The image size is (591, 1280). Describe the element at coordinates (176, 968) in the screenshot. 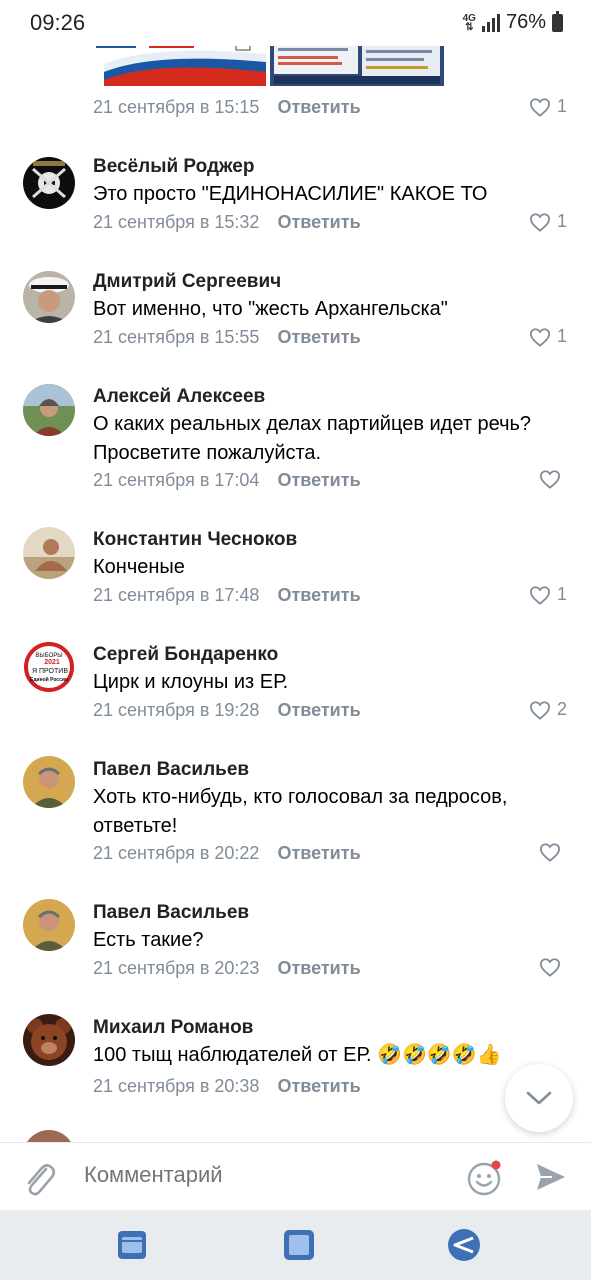

I see `comment-date: 21 сентября в 20:23` at that location.